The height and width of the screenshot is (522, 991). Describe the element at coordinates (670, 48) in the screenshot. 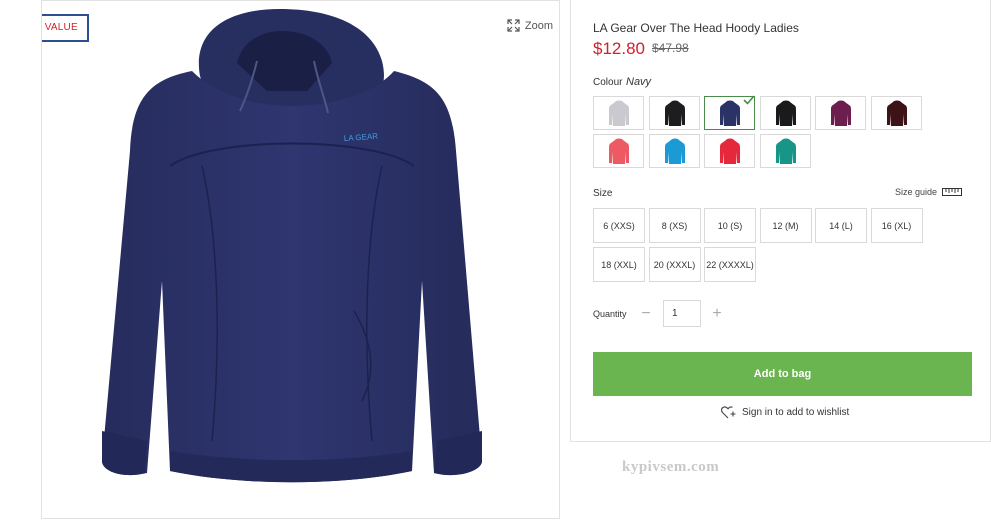

I see `product-old-price: $47.98` at that location.